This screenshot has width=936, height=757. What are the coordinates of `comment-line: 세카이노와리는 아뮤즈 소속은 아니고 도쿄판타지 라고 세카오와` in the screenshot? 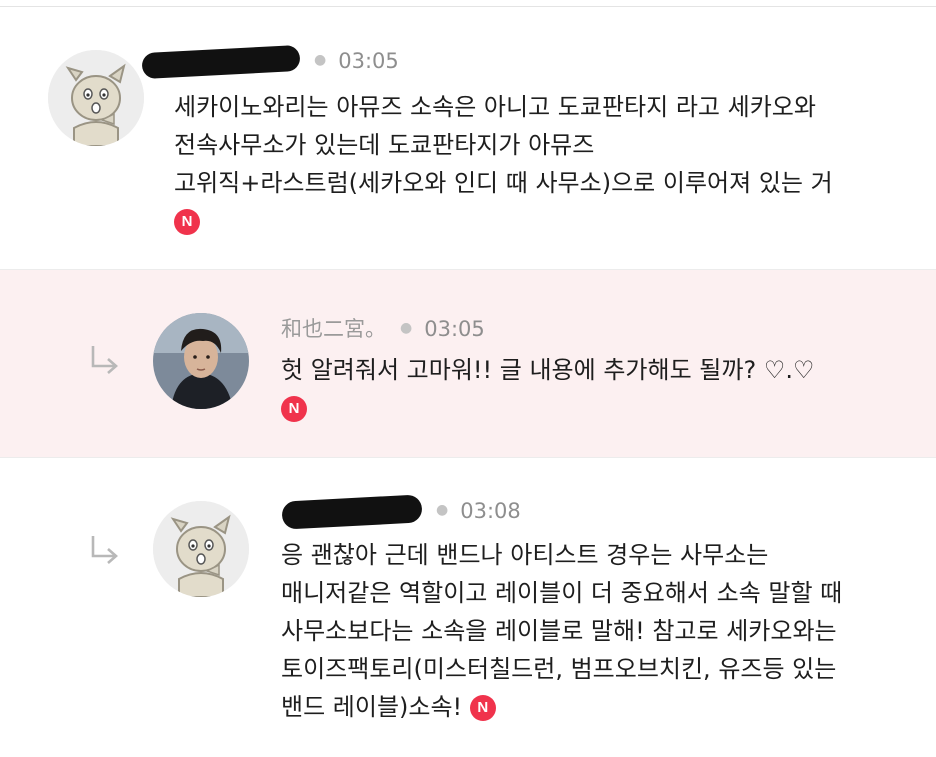 It's located at (495, 107).